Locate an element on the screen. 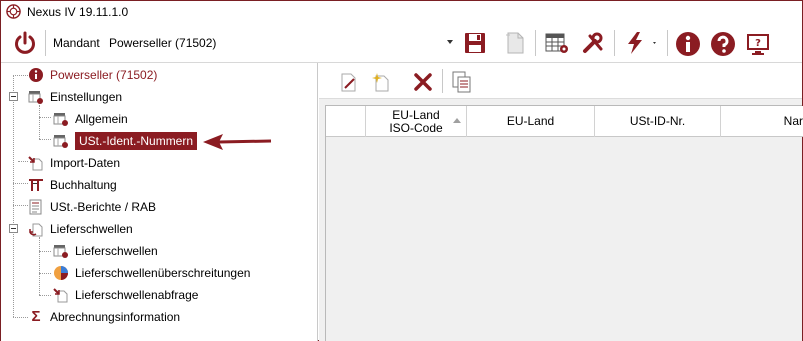  chevron-down-icon is located at coordinates (450, 42).